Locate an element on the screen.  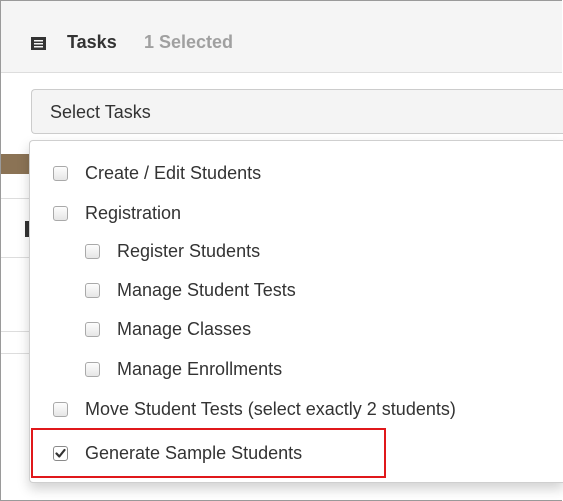
option-registration: Registration is located at coordinates (117, 213).